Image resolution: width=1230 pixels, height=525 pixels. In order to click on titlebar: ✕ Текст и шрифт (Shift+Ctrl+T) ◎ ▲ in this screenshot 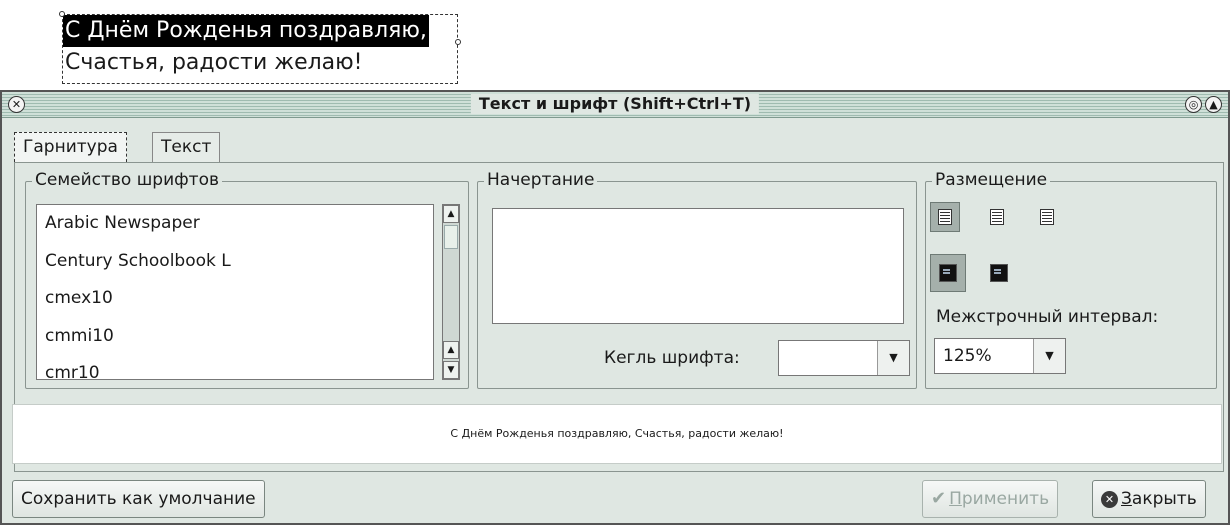, I will do `click(615, 105)`.